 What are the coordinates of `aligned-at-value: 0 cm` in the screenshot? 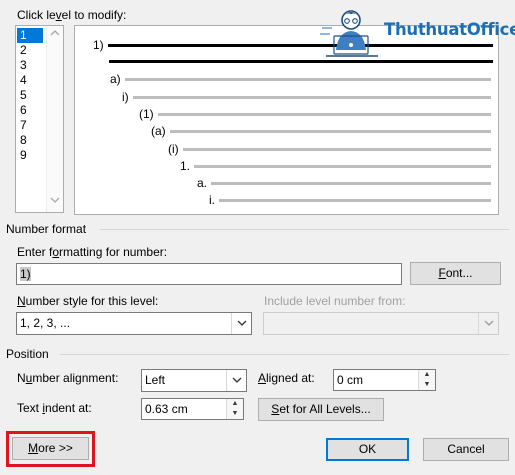 It's located at (350, 380).